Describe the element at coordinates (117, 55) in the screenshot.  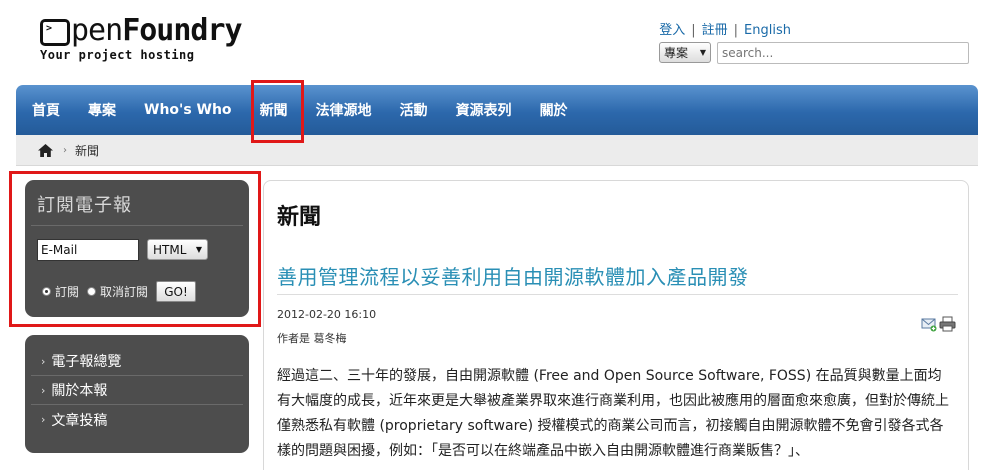
I see `logo-tagline: Your project hosting` at that location.